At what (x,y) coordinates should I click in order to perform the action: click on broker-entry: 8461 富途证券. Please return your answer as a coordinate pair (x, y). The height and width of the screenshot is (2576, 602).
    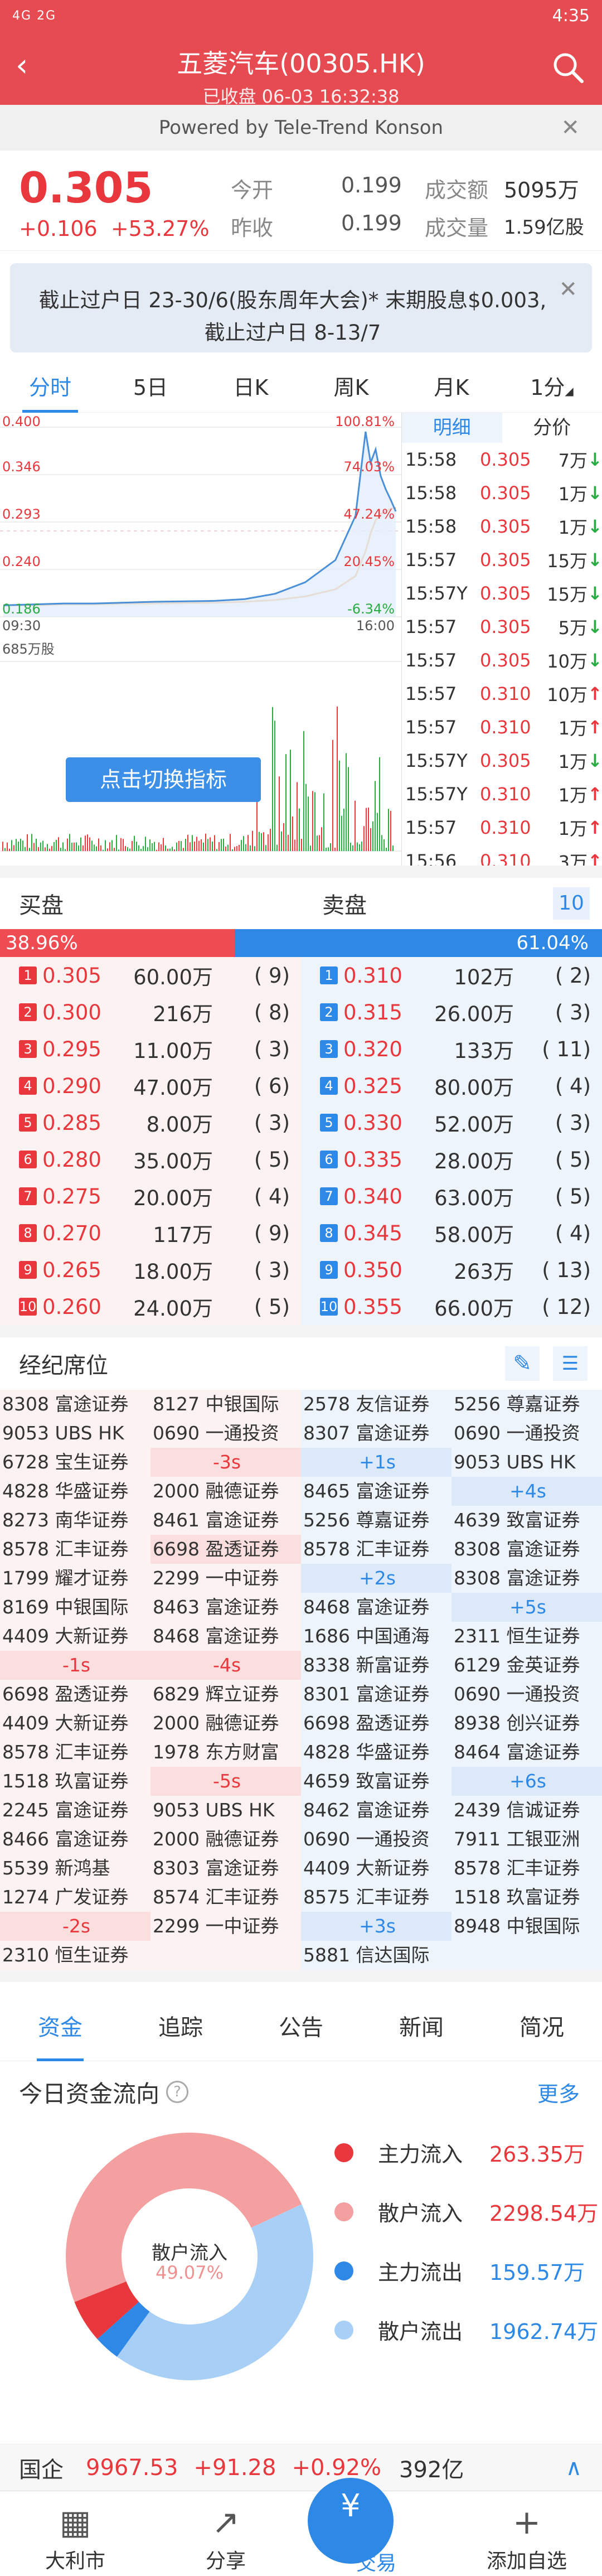
    Looking at the image, I should click on (226, 1521).